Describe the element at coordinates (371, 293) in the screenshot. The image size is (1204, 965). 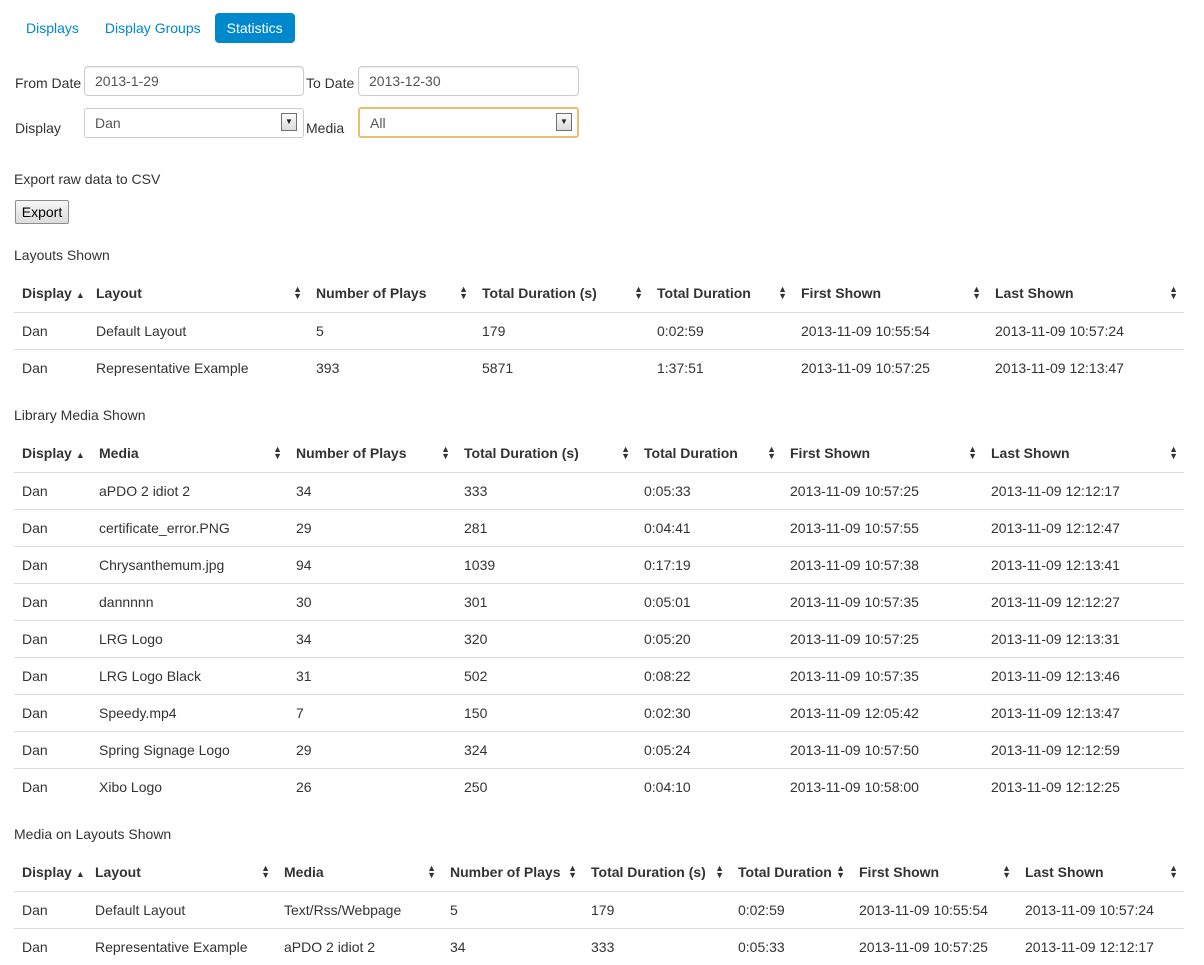
I see `column-header-label: Number of Plays` at that location.